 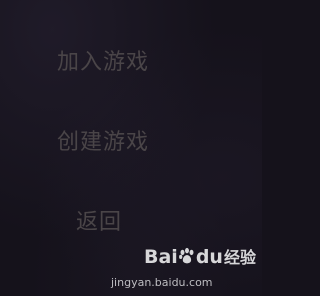 I want to click on baidu-paw-icon, so click(x=186, y=255).